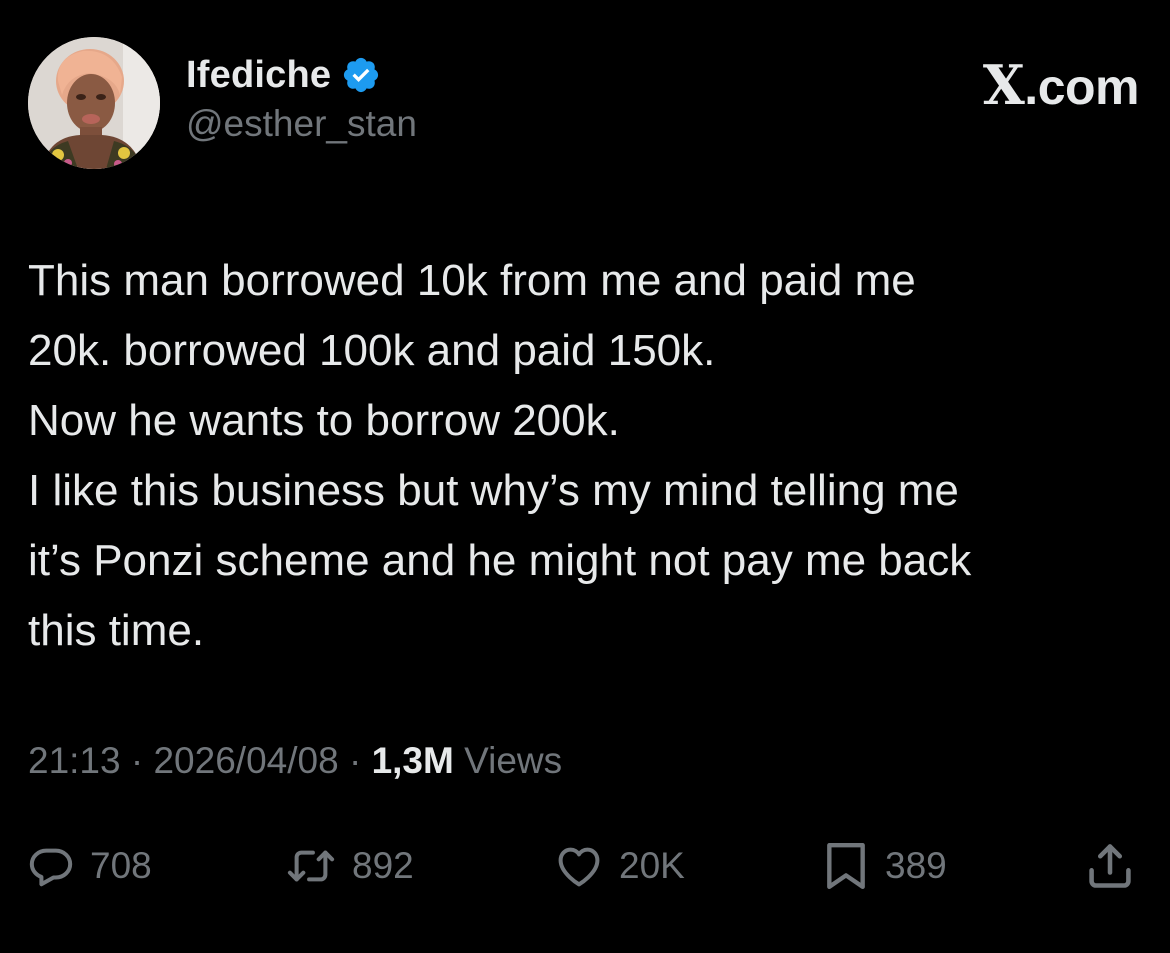 The height and width of the screenshot is (953, 1170). Describe the element at coordinates (350, 866) in the screenshot. I see `repost-button: 892` at that location.